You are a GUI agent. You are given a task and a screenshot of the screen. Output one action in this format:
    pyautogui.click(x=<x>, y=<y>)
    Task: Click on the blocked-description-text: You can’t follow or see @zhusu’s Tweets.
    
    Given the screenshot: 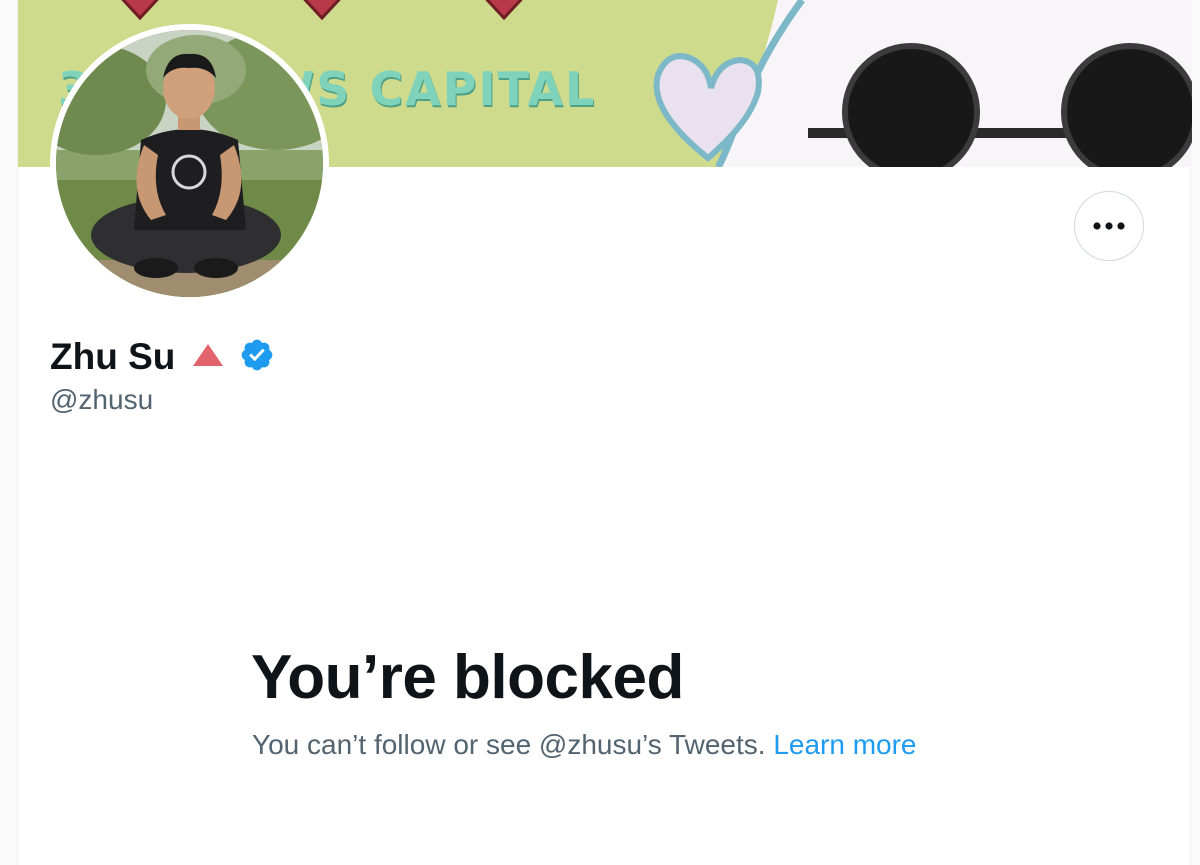 What is the action you would take?
    pyautogui.click(x=509, y=744)
    